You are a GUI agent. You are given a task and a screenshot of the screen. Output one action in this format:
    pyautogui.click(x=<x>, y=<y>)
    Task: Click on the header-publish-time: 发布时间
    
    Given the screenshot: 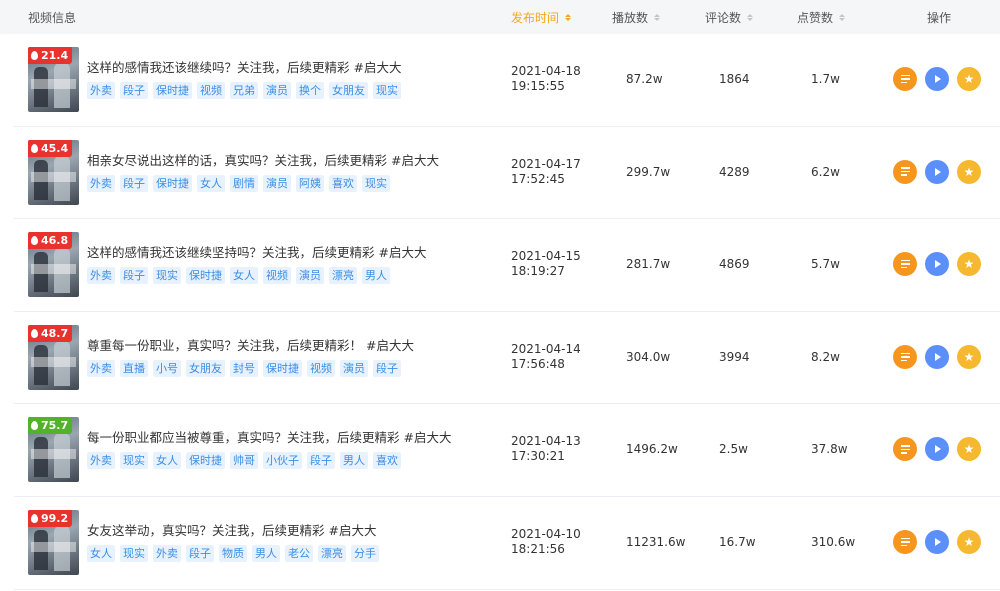 What is the action you would take?
    pyautogui.click(x=541, y=17)
    